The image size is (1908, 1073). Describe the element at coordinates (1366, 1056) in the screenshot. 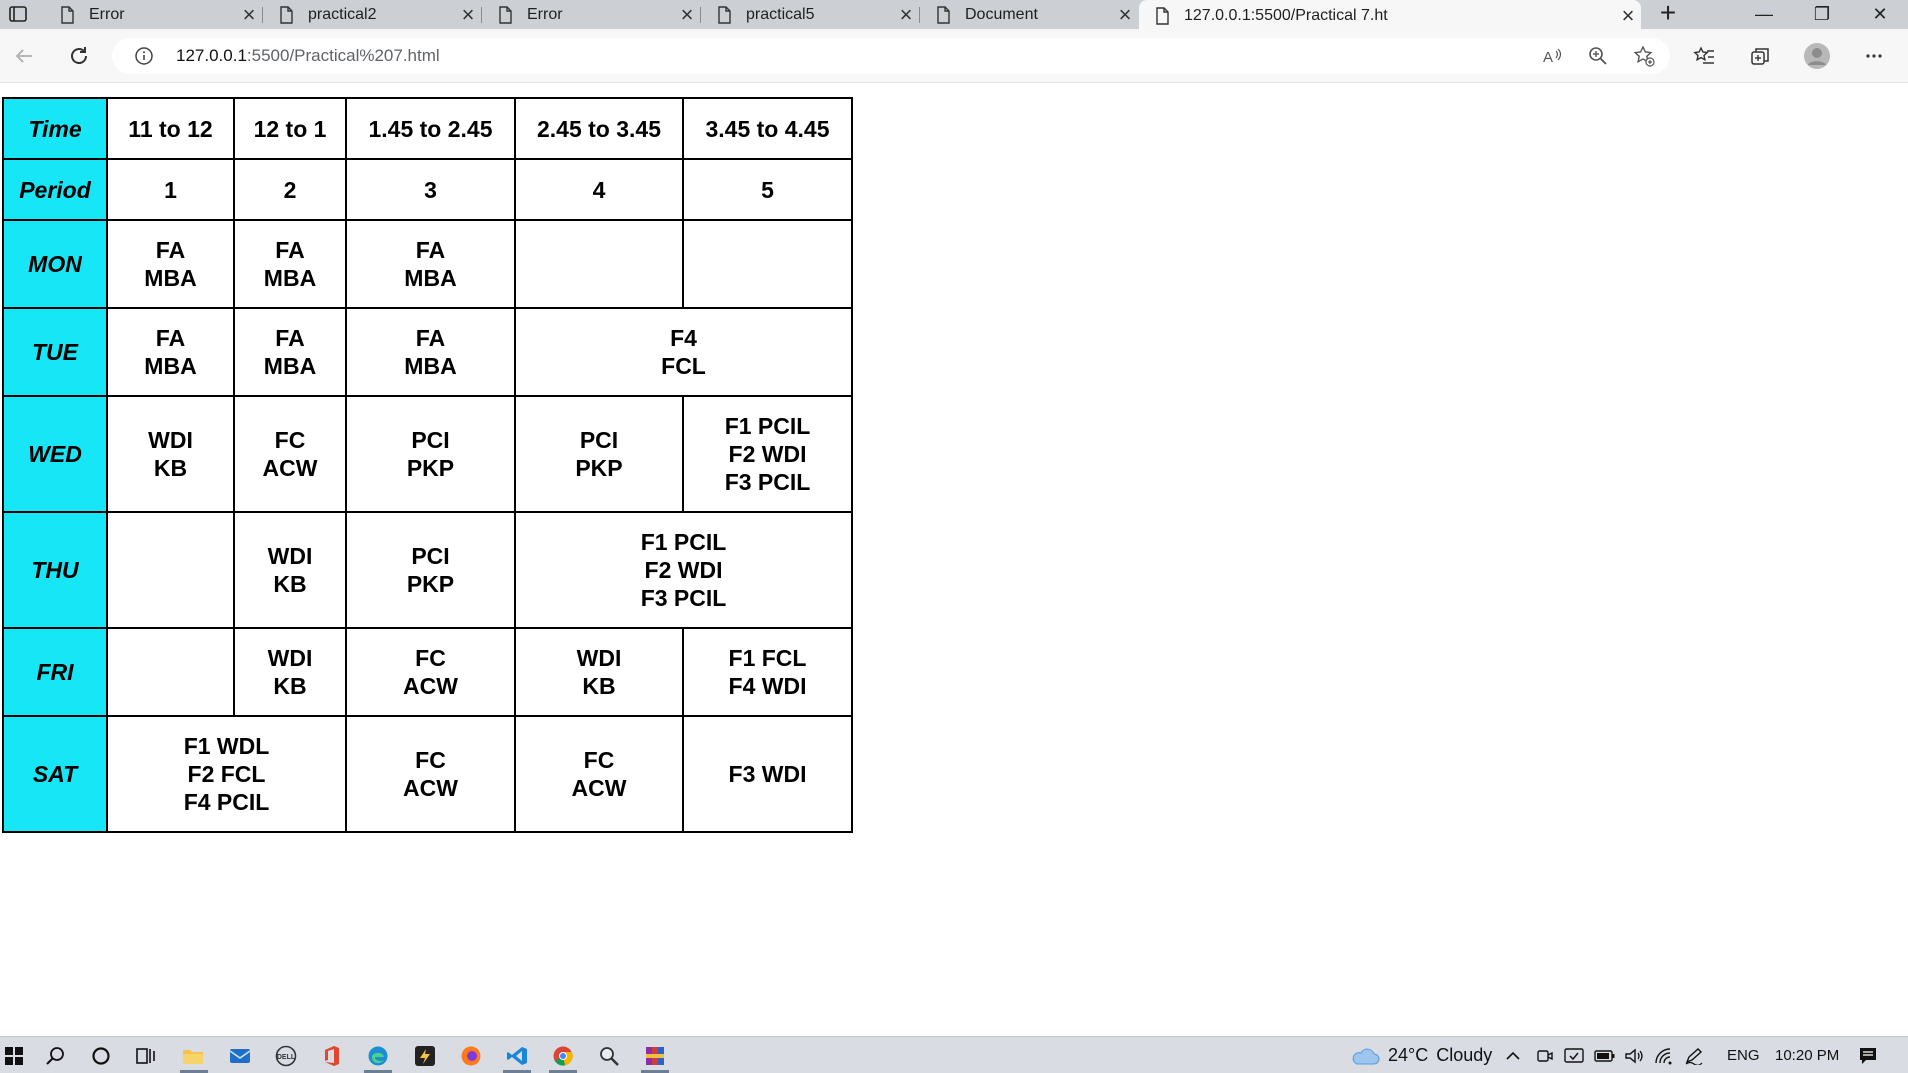

I see `cloud-icon` at that location.